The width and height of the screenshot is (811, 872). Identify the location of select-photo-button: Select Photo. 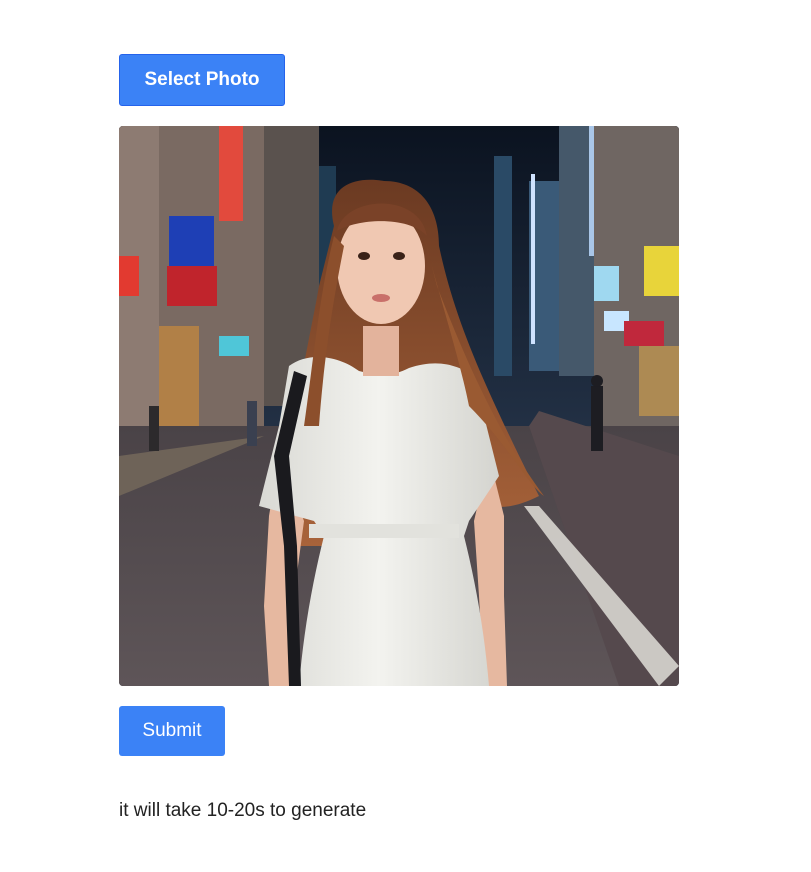
(202, 80).